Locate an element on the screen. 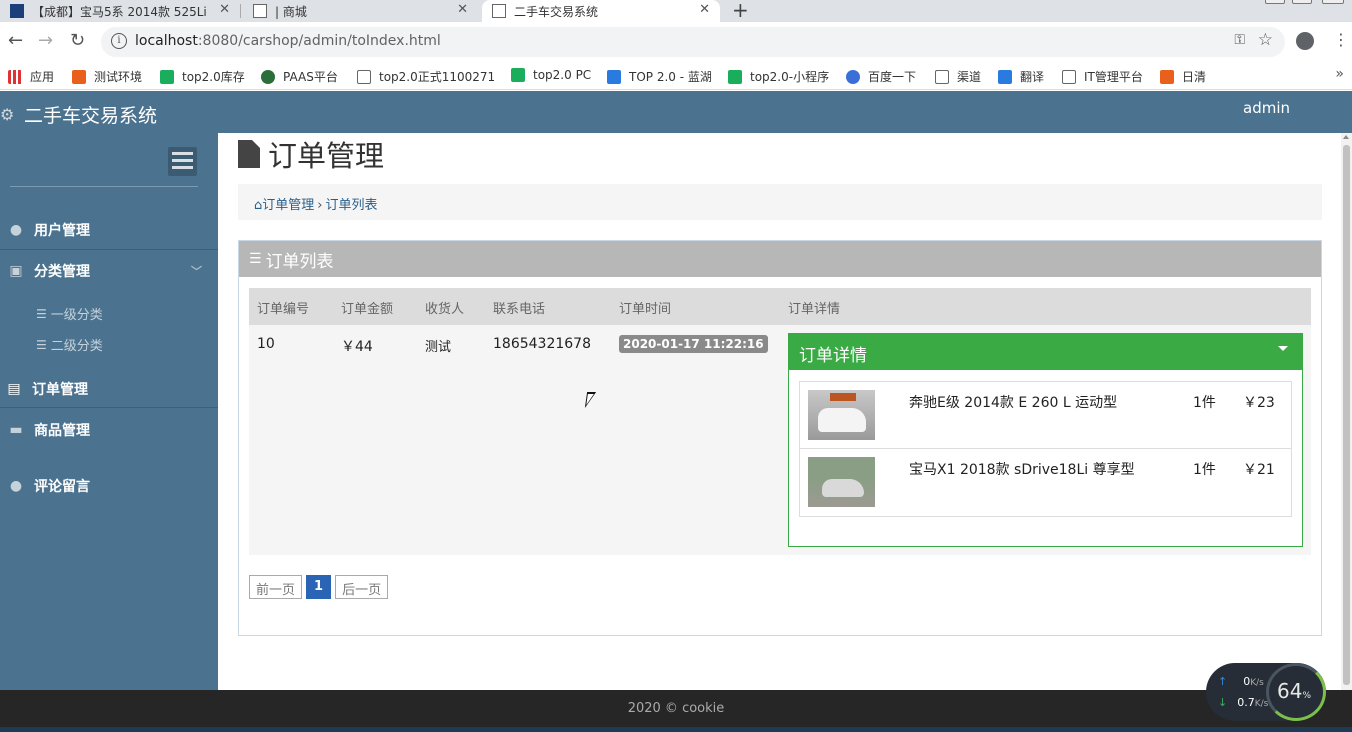  order-receiver: 测试 is located at coordinates (438, 347).